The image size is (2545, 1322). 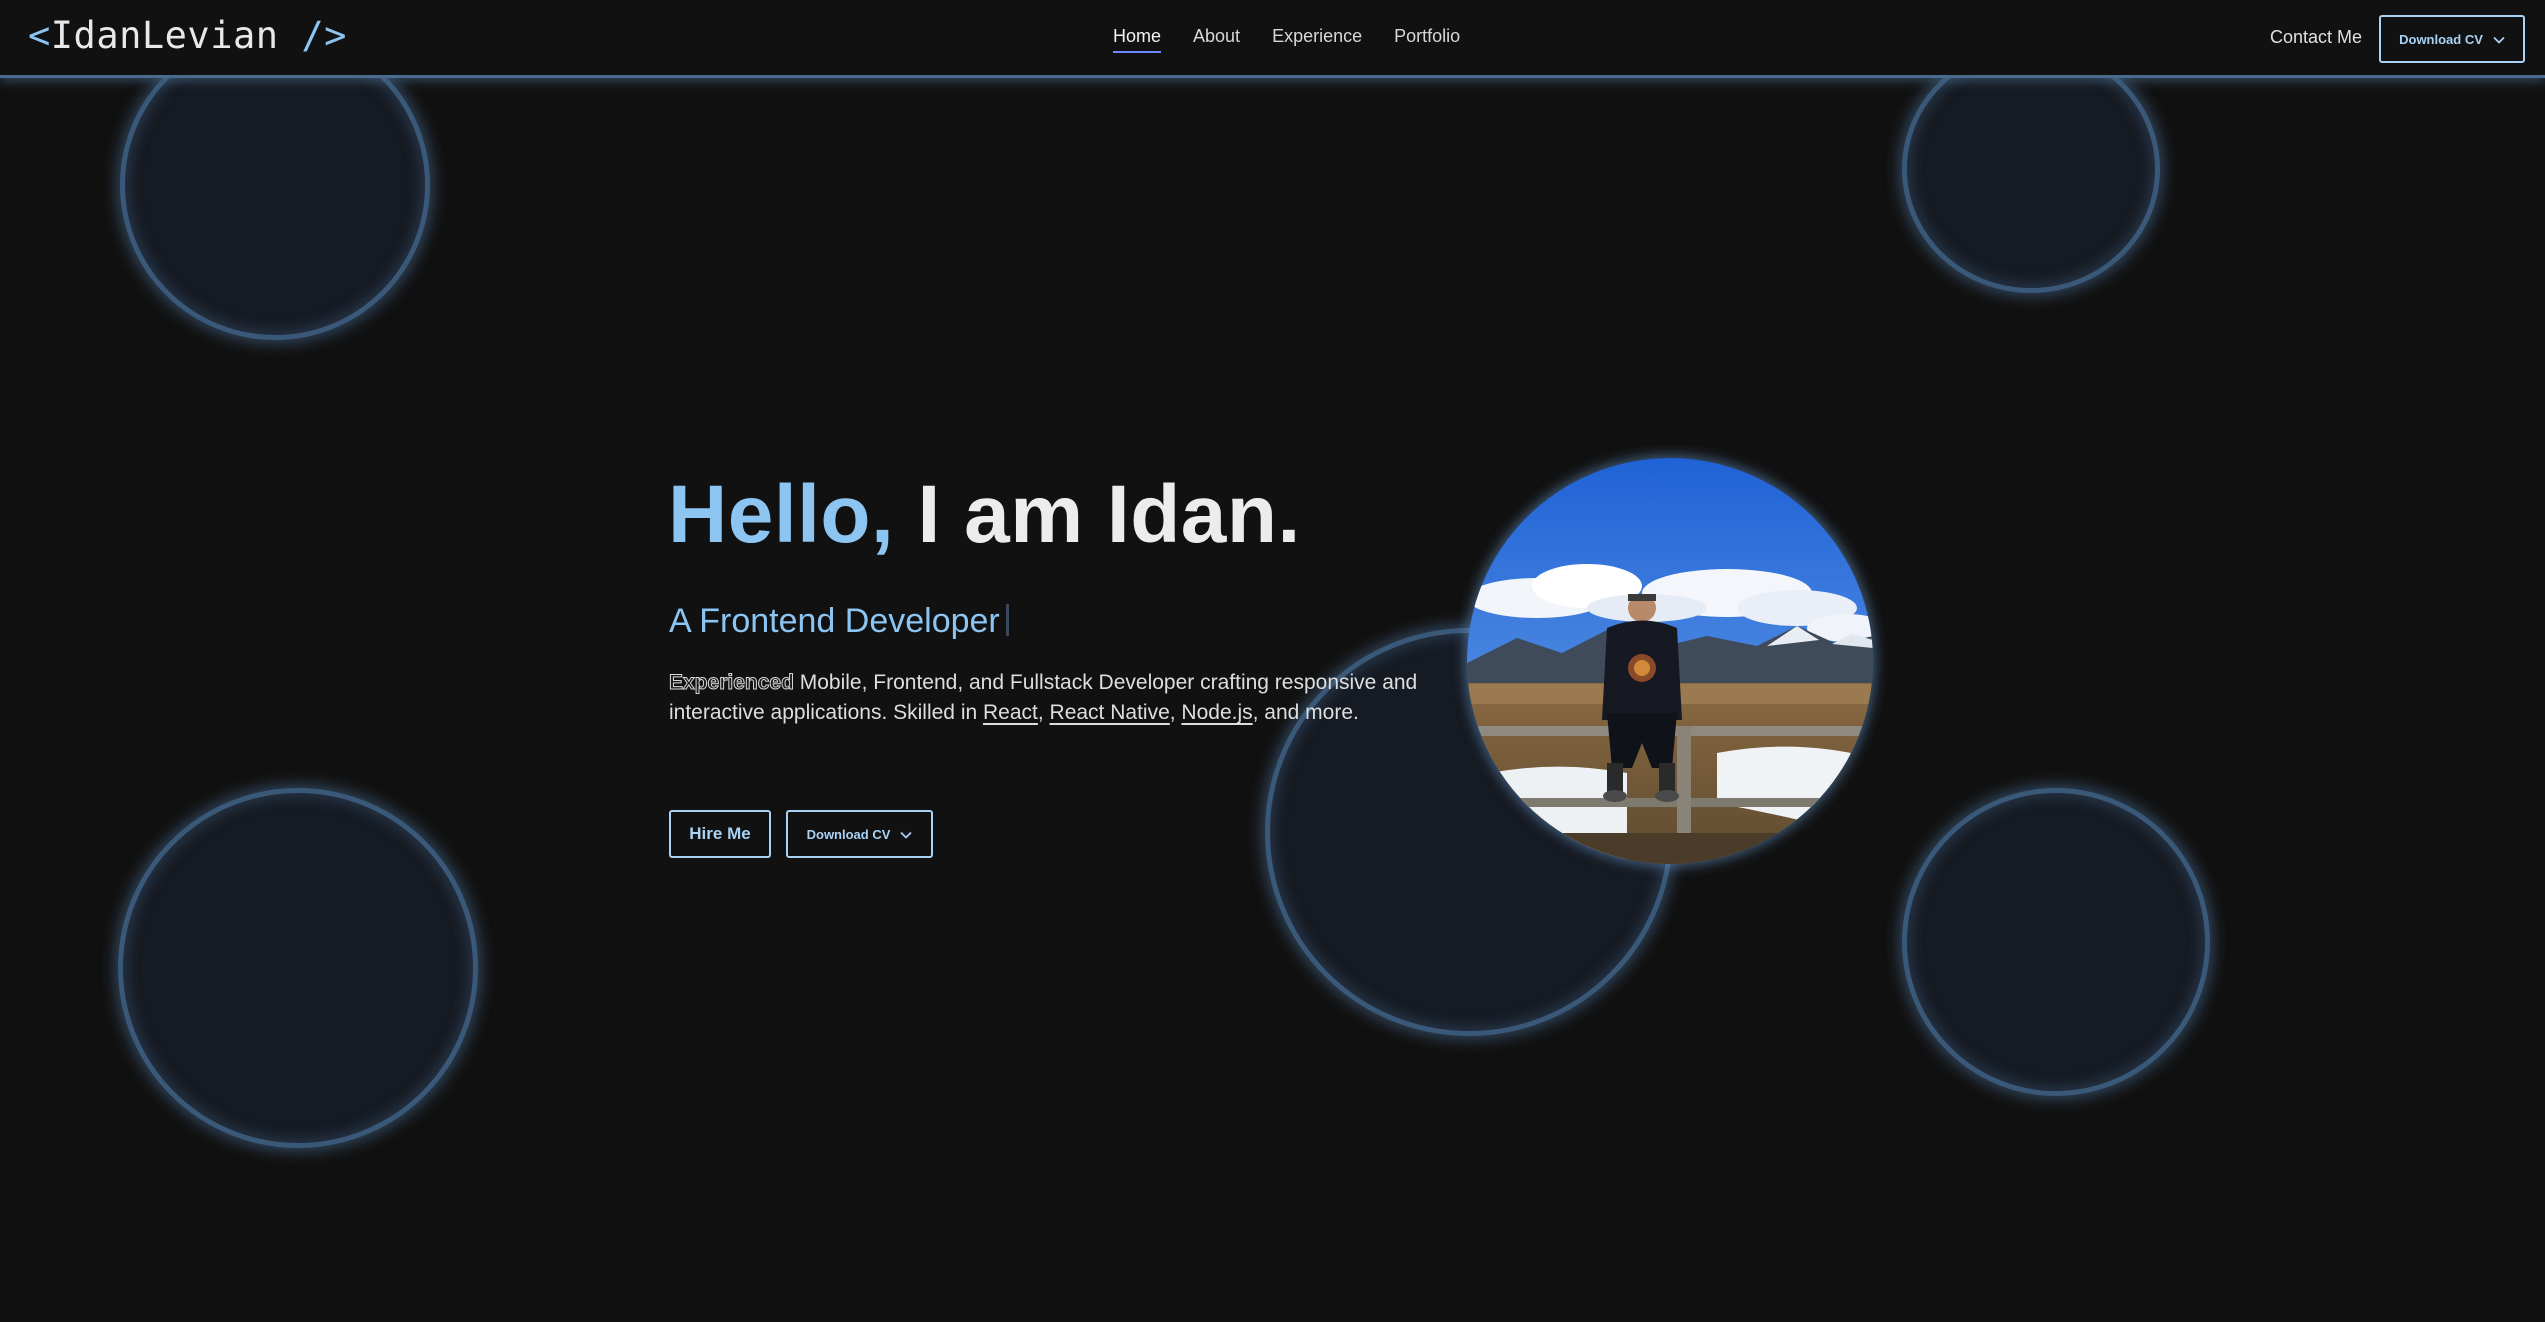 I want to click on hero-download-cv-button: Download CV, so click(x=859, y=834).